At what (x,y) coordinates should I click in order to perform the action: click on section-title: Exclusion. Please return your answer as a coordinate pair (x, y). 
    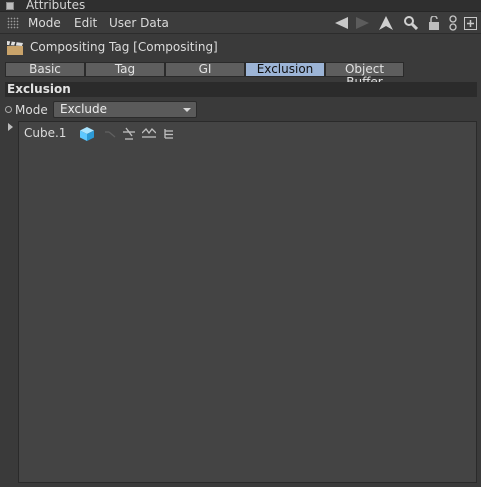
    Looking at the image, I should click on (39, 89).